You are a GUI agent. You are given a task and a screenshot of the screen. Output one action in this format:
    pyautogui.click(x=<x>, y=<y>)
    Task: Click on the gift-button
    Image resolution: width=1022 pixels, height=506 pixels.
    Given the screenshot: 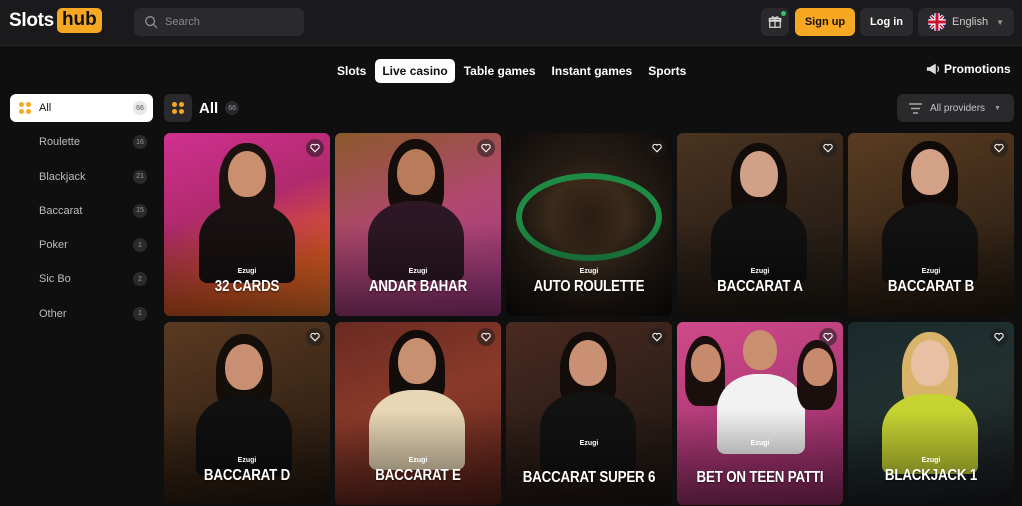 What is the action you would take?
    pyautogui.click(x=775, y=22)
    